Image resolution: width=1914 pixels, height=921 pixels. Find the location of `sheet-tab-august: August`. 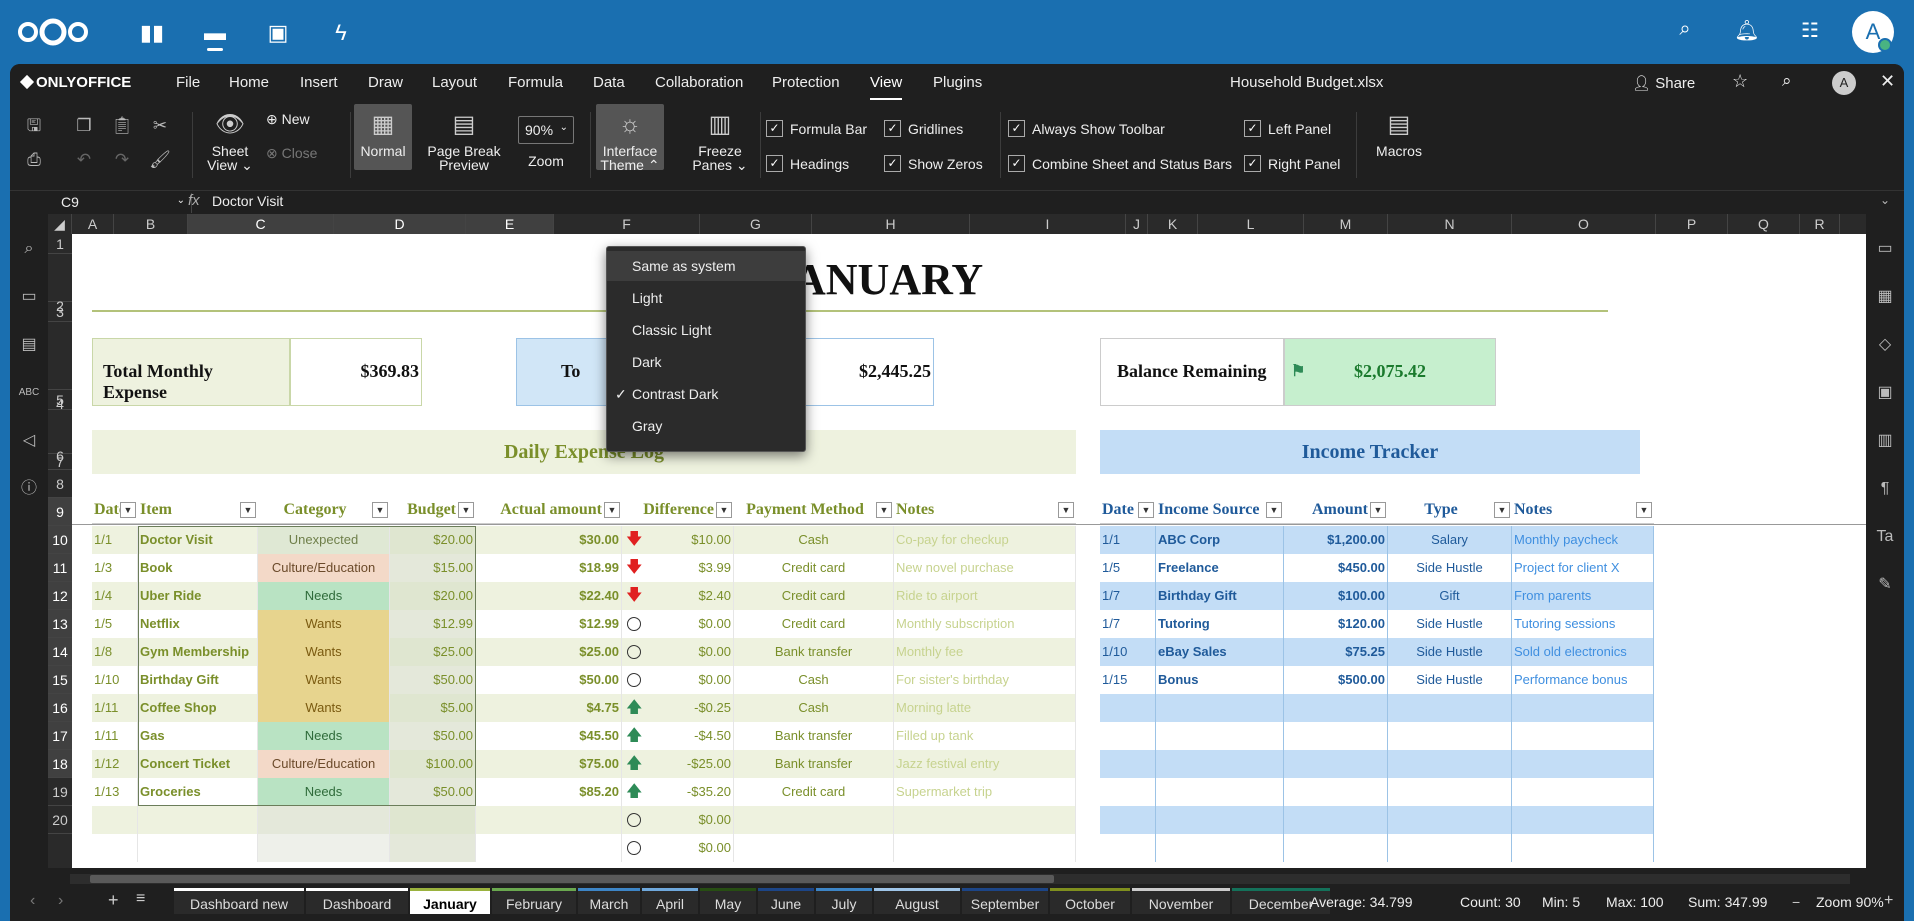

sheet-tab-august: August is located at coordinates (917, 901).